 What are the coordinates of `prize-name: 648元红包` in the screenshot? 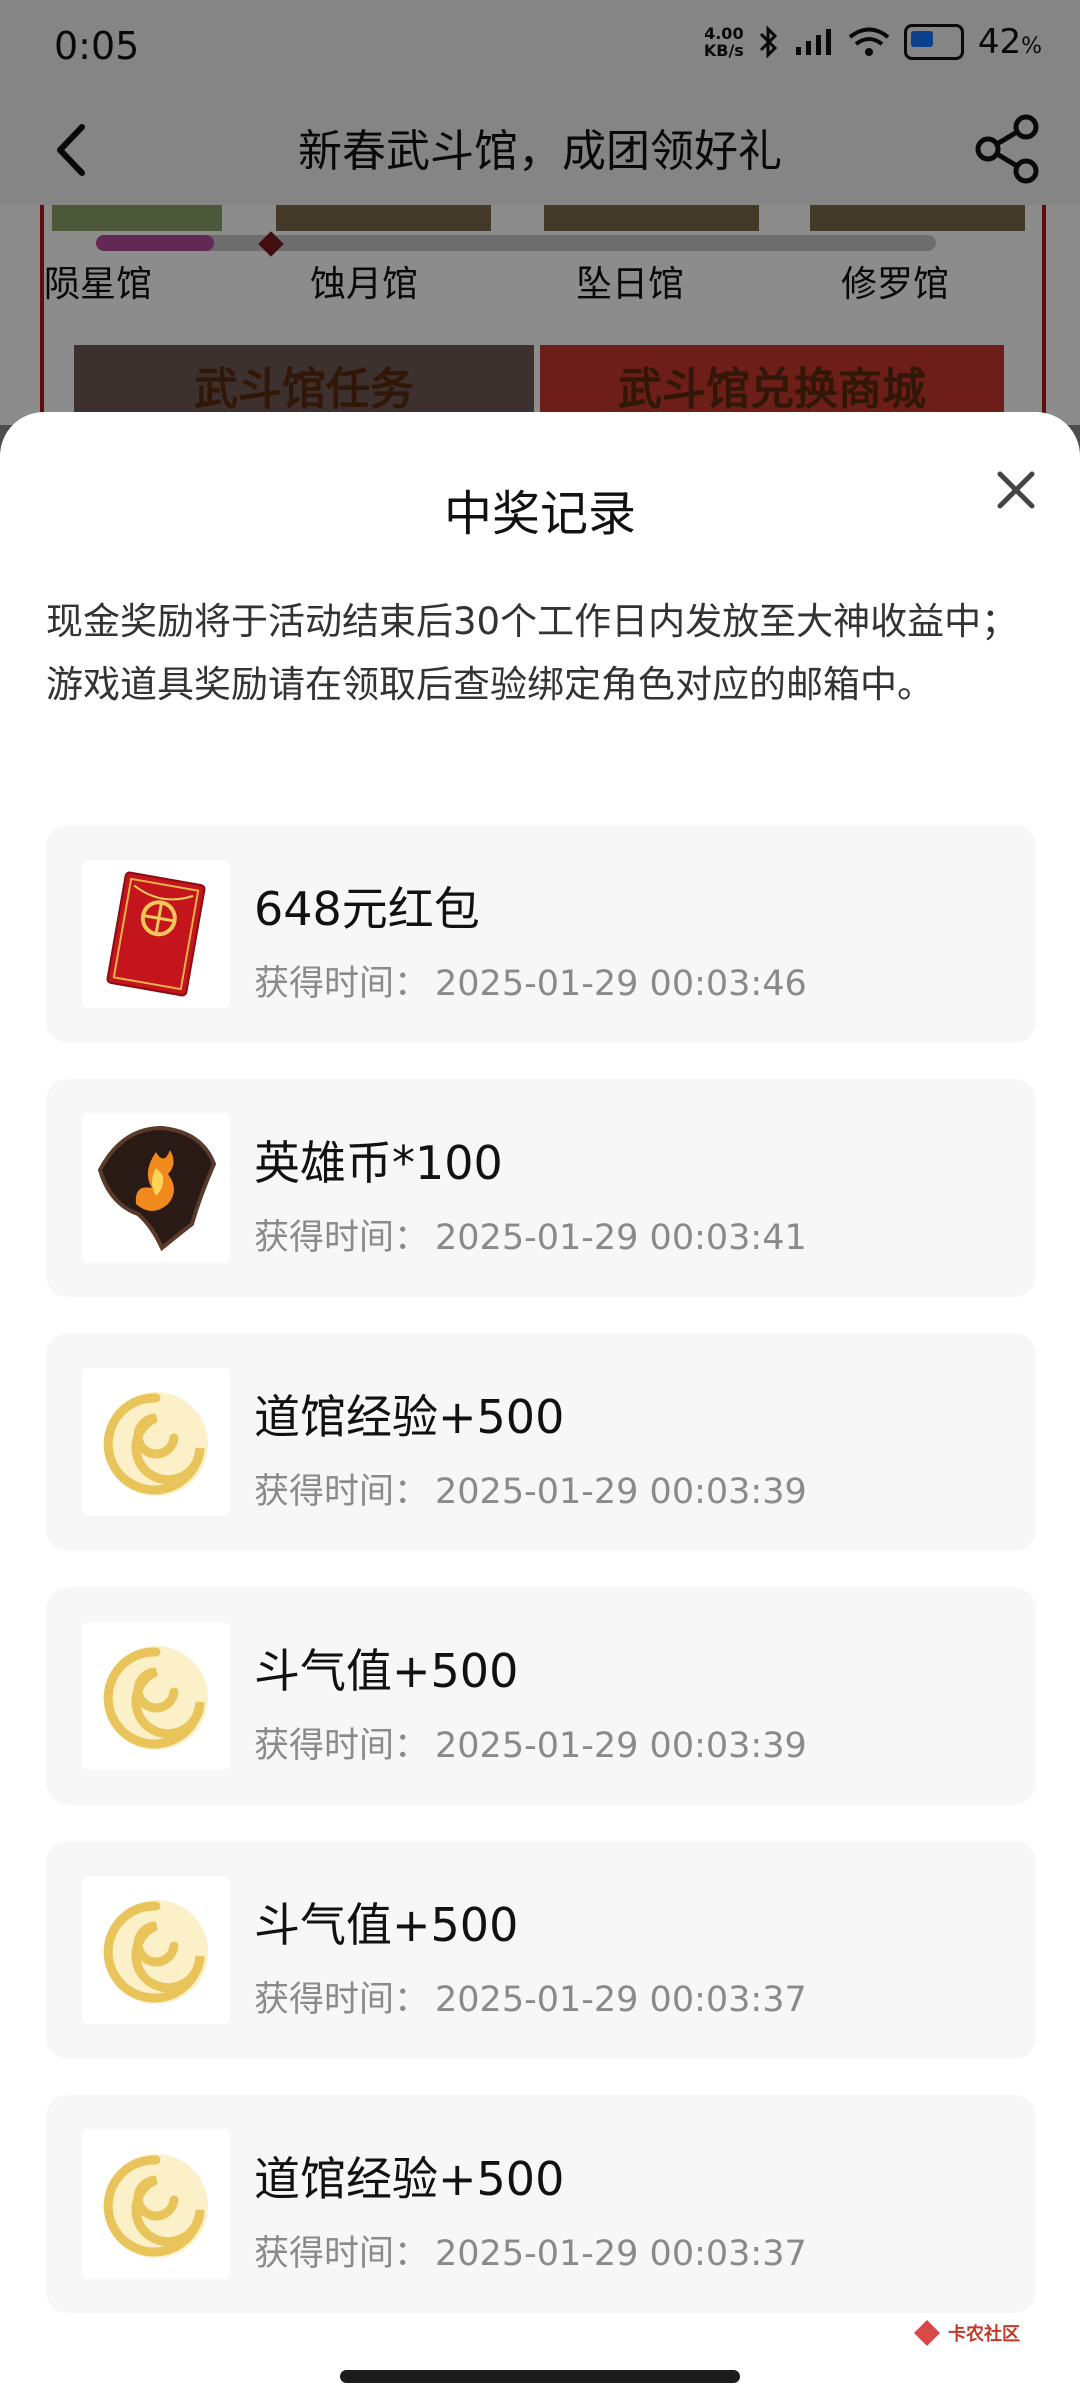 It's located at (367, 909).